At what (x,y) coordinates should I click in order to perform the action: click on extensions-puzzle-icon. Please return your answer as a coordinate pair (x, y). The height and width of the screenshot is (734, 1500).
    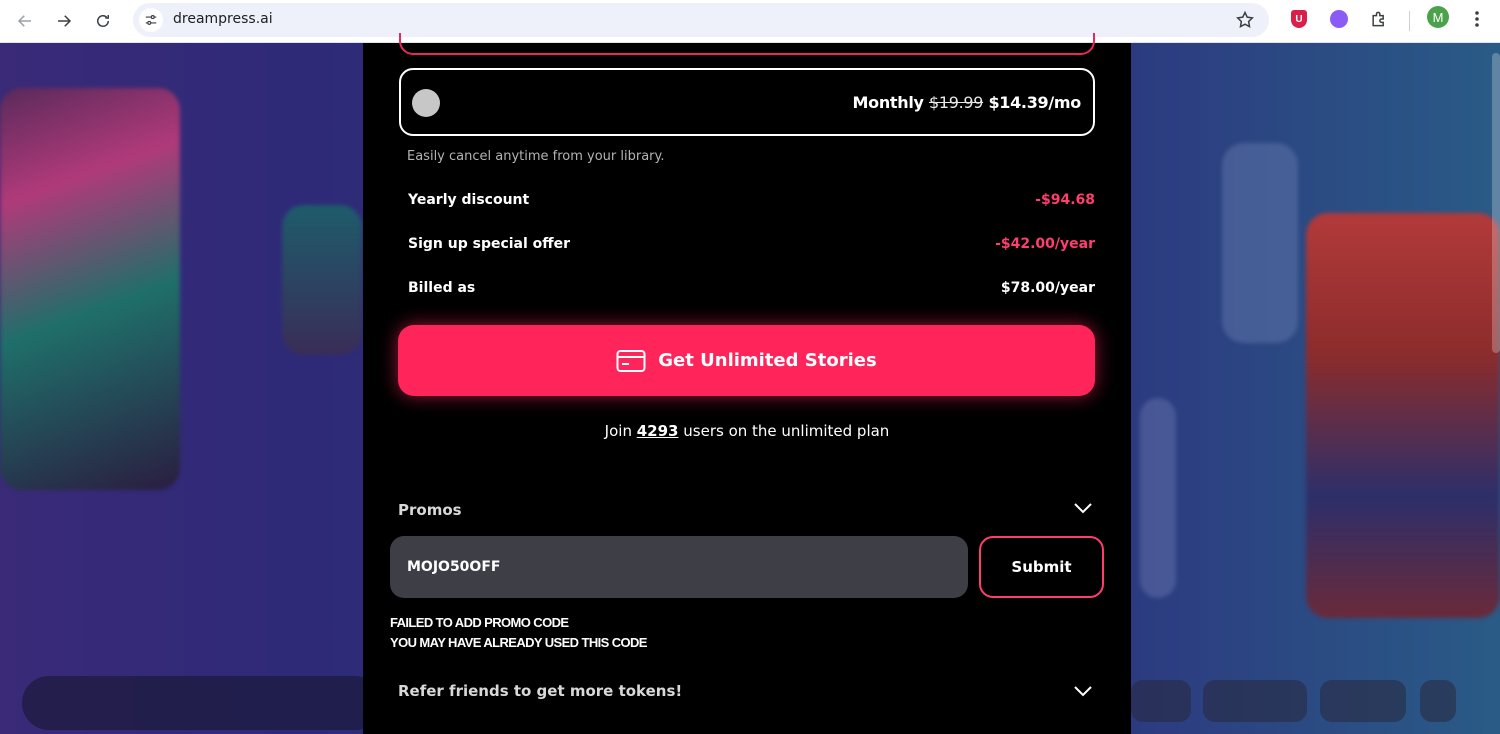
    Looking at the image, I should click on (1379, 19).